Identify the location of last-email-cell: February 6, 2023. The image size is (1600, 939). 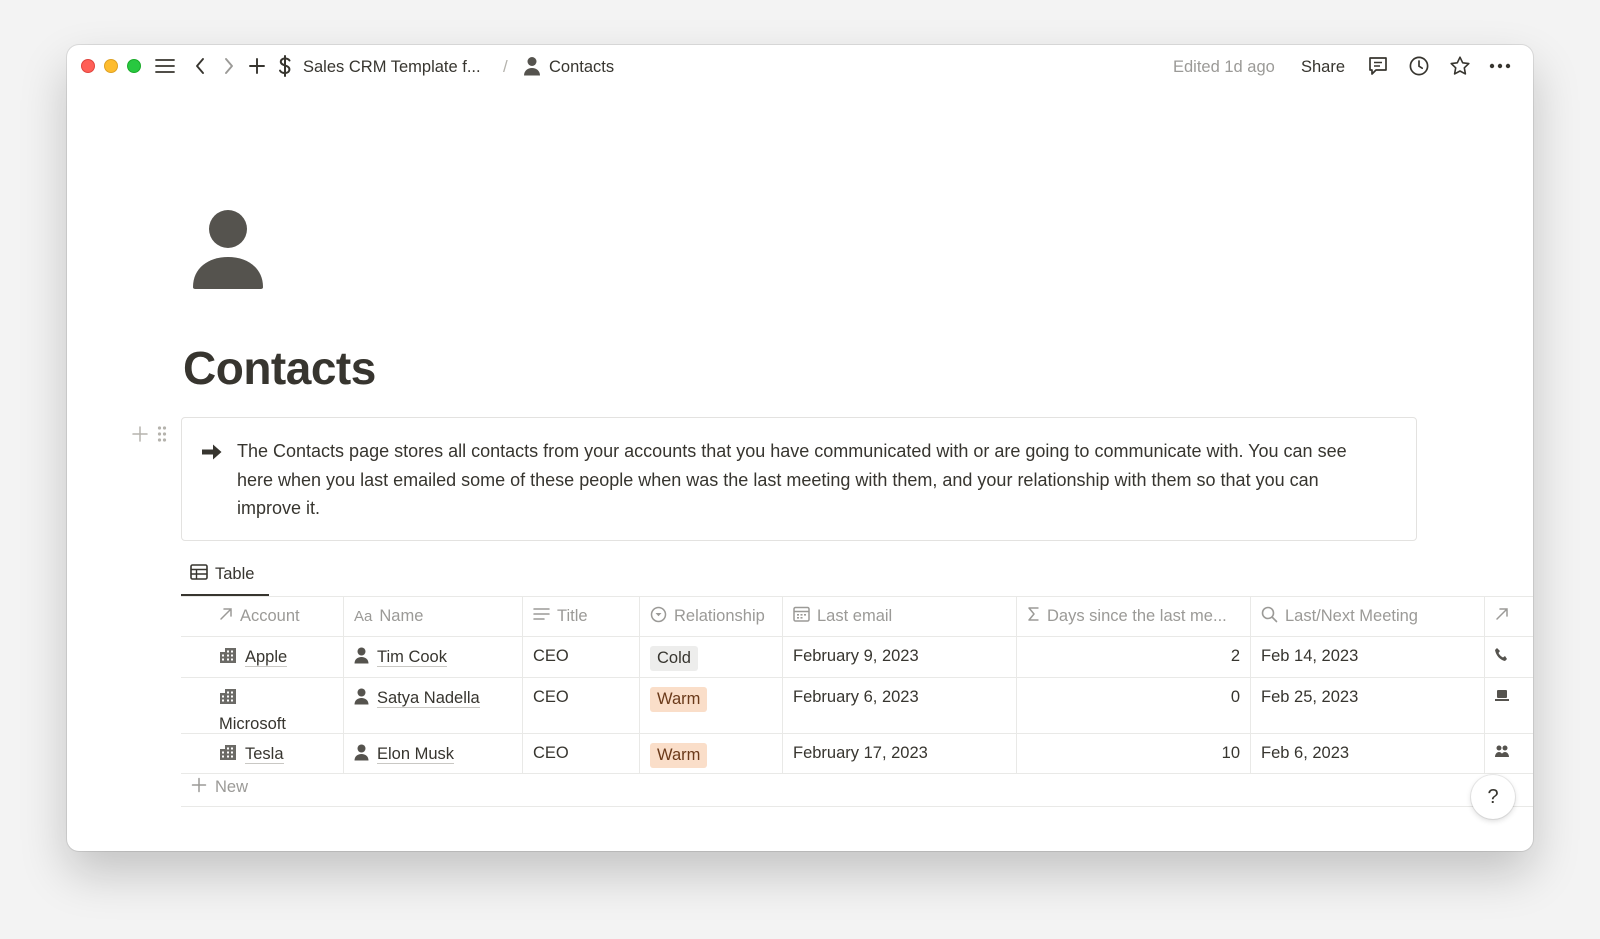
(900, 705).